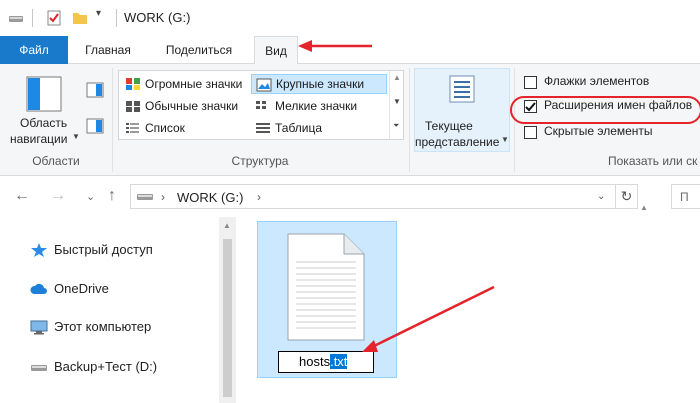  Describe the element at coordinates (335, 46) in the screenshot. I see `annotation-arrow-view-tab` at that location.